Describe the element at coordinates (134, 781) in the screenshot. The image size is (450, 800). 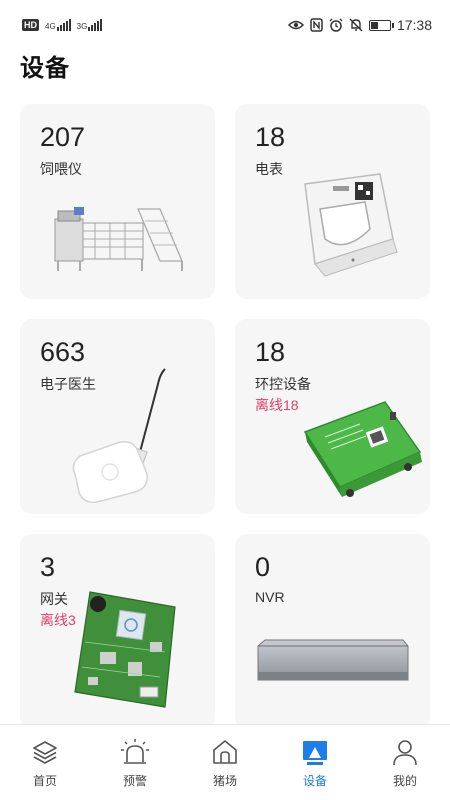
I see `nav-label: 预警` at that location.